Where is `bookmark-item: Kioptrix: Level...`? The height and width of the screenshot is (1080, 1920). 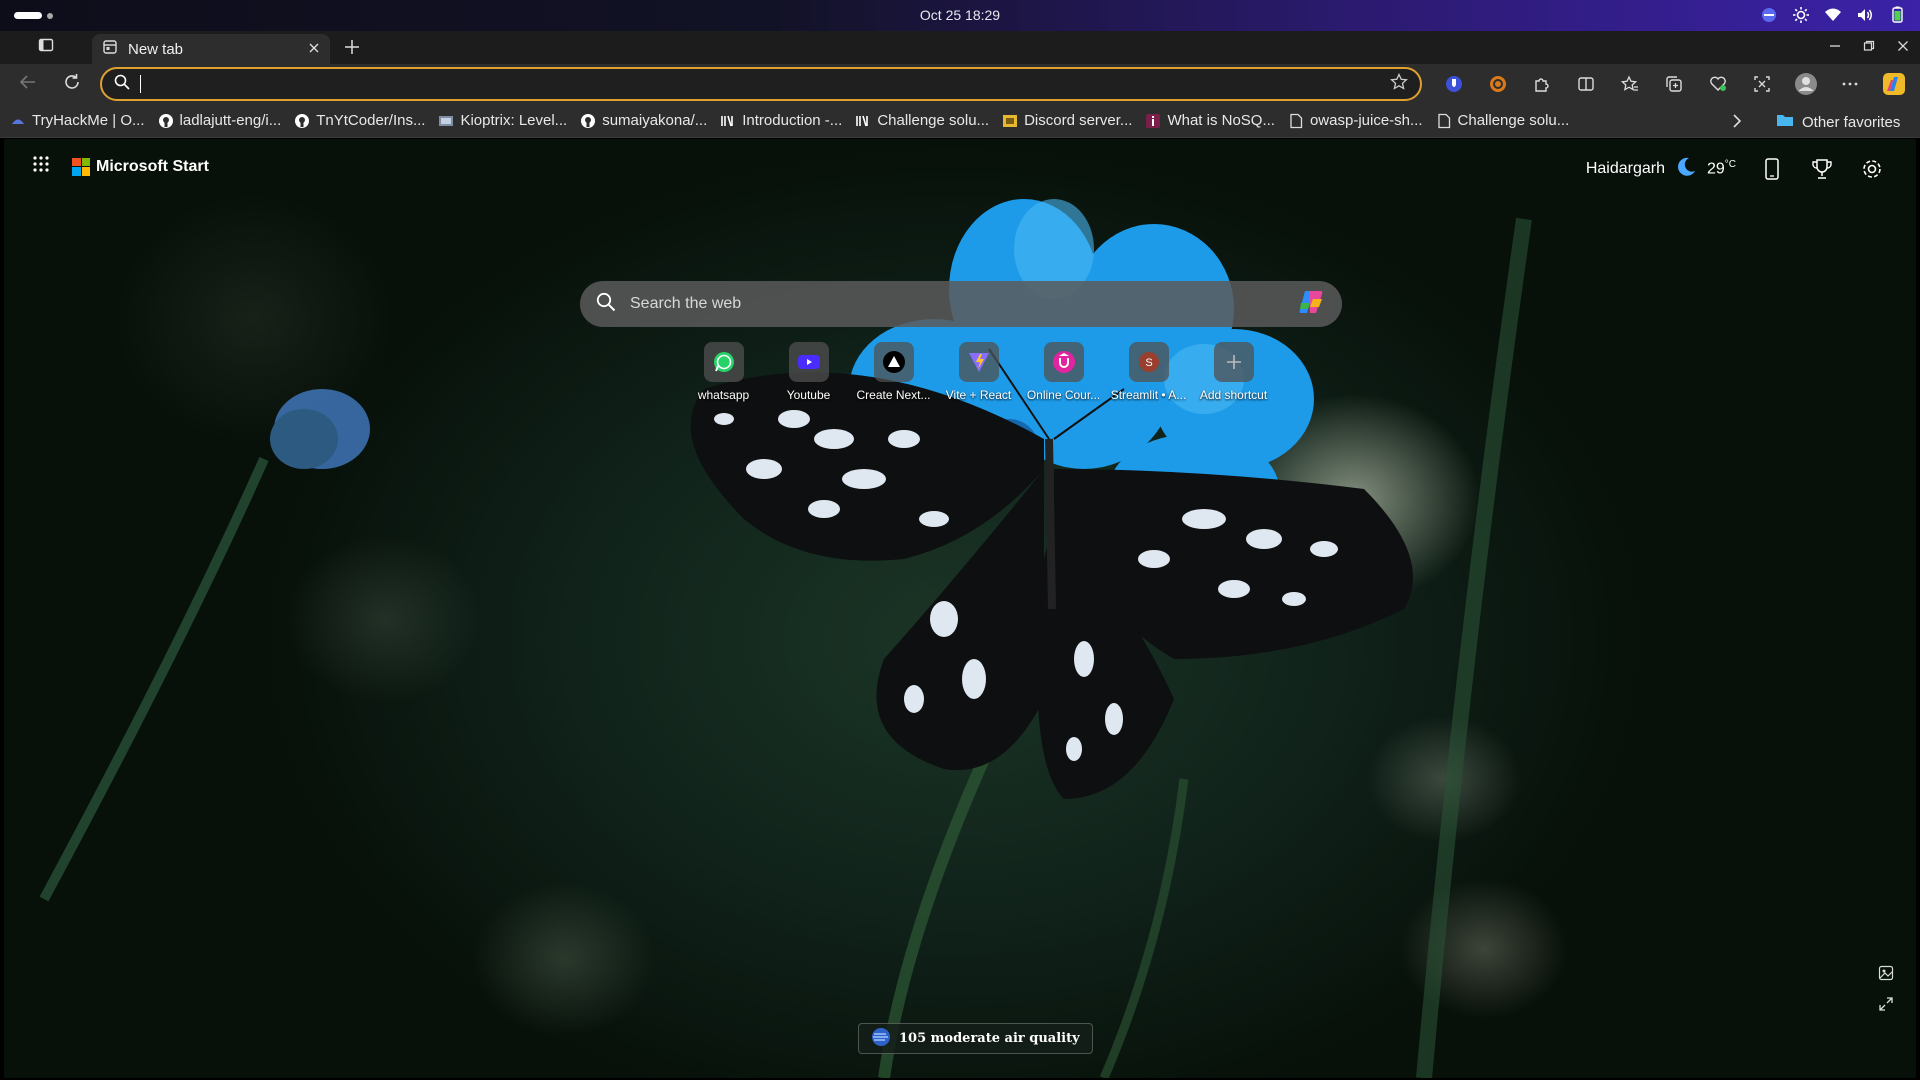
bookmark-item: Kioptrix: Level... is located at coordinates (502, 120).